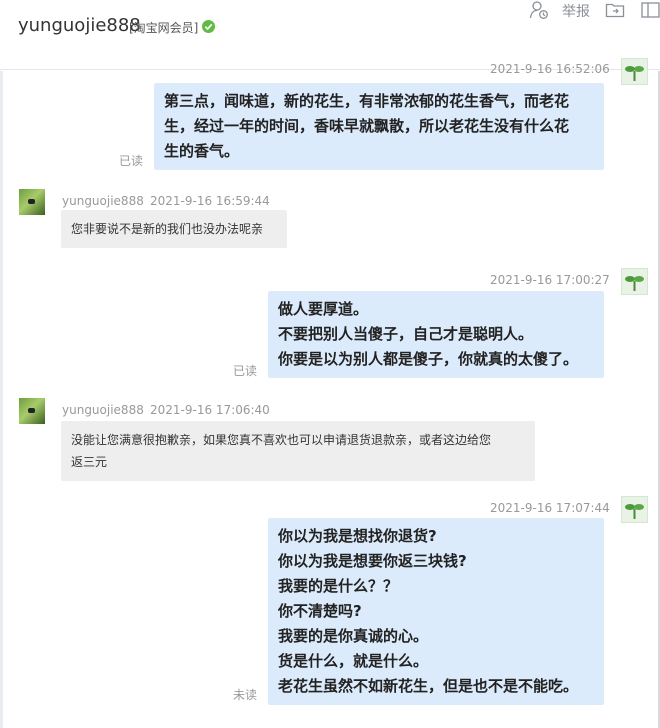 The image size is (660, 728). Describe the element at coordinates (372, 561) in the screenshot. I see `message-line: 你以为我是想要你返三块钱?` at that location.